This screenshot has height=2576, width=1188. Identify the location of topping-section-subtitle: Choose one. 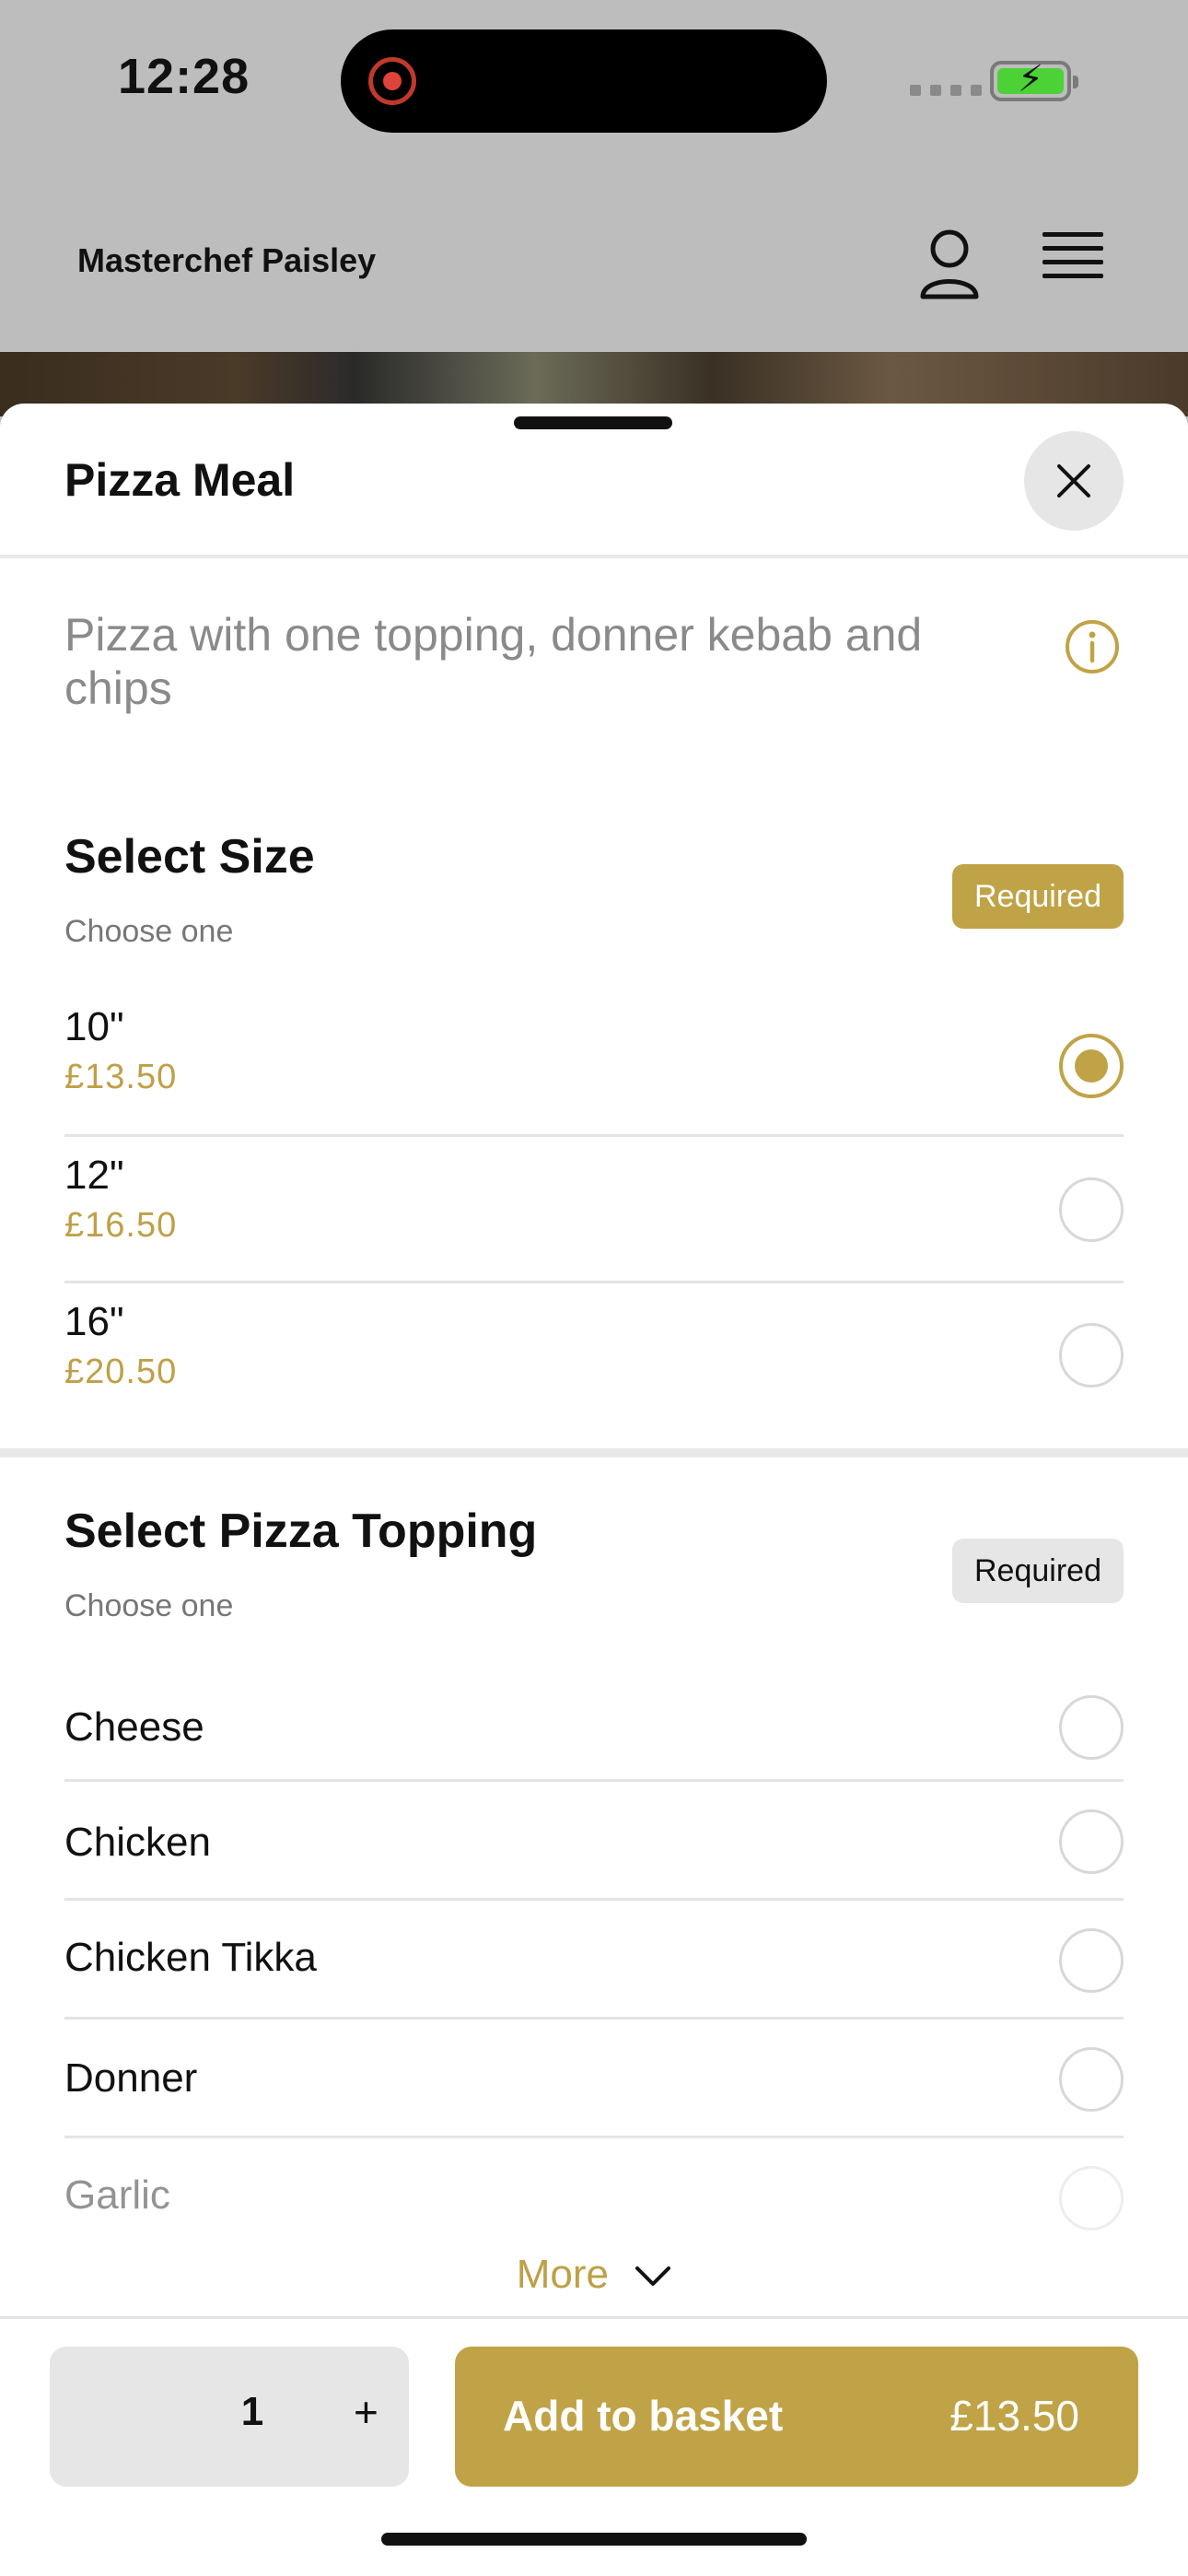
(149, 1605).